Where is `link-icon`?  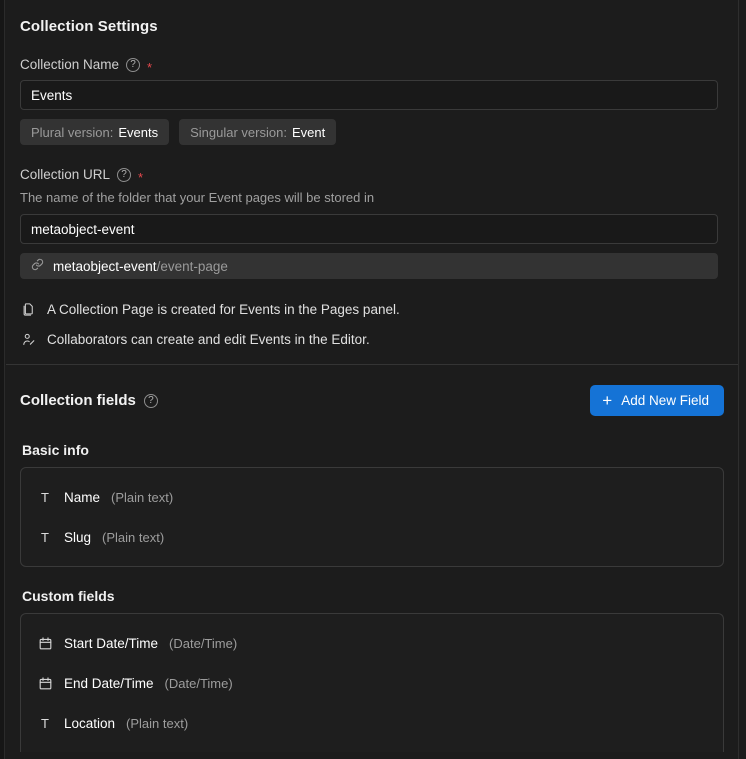
link-icon is located at coordinates (37, 266).